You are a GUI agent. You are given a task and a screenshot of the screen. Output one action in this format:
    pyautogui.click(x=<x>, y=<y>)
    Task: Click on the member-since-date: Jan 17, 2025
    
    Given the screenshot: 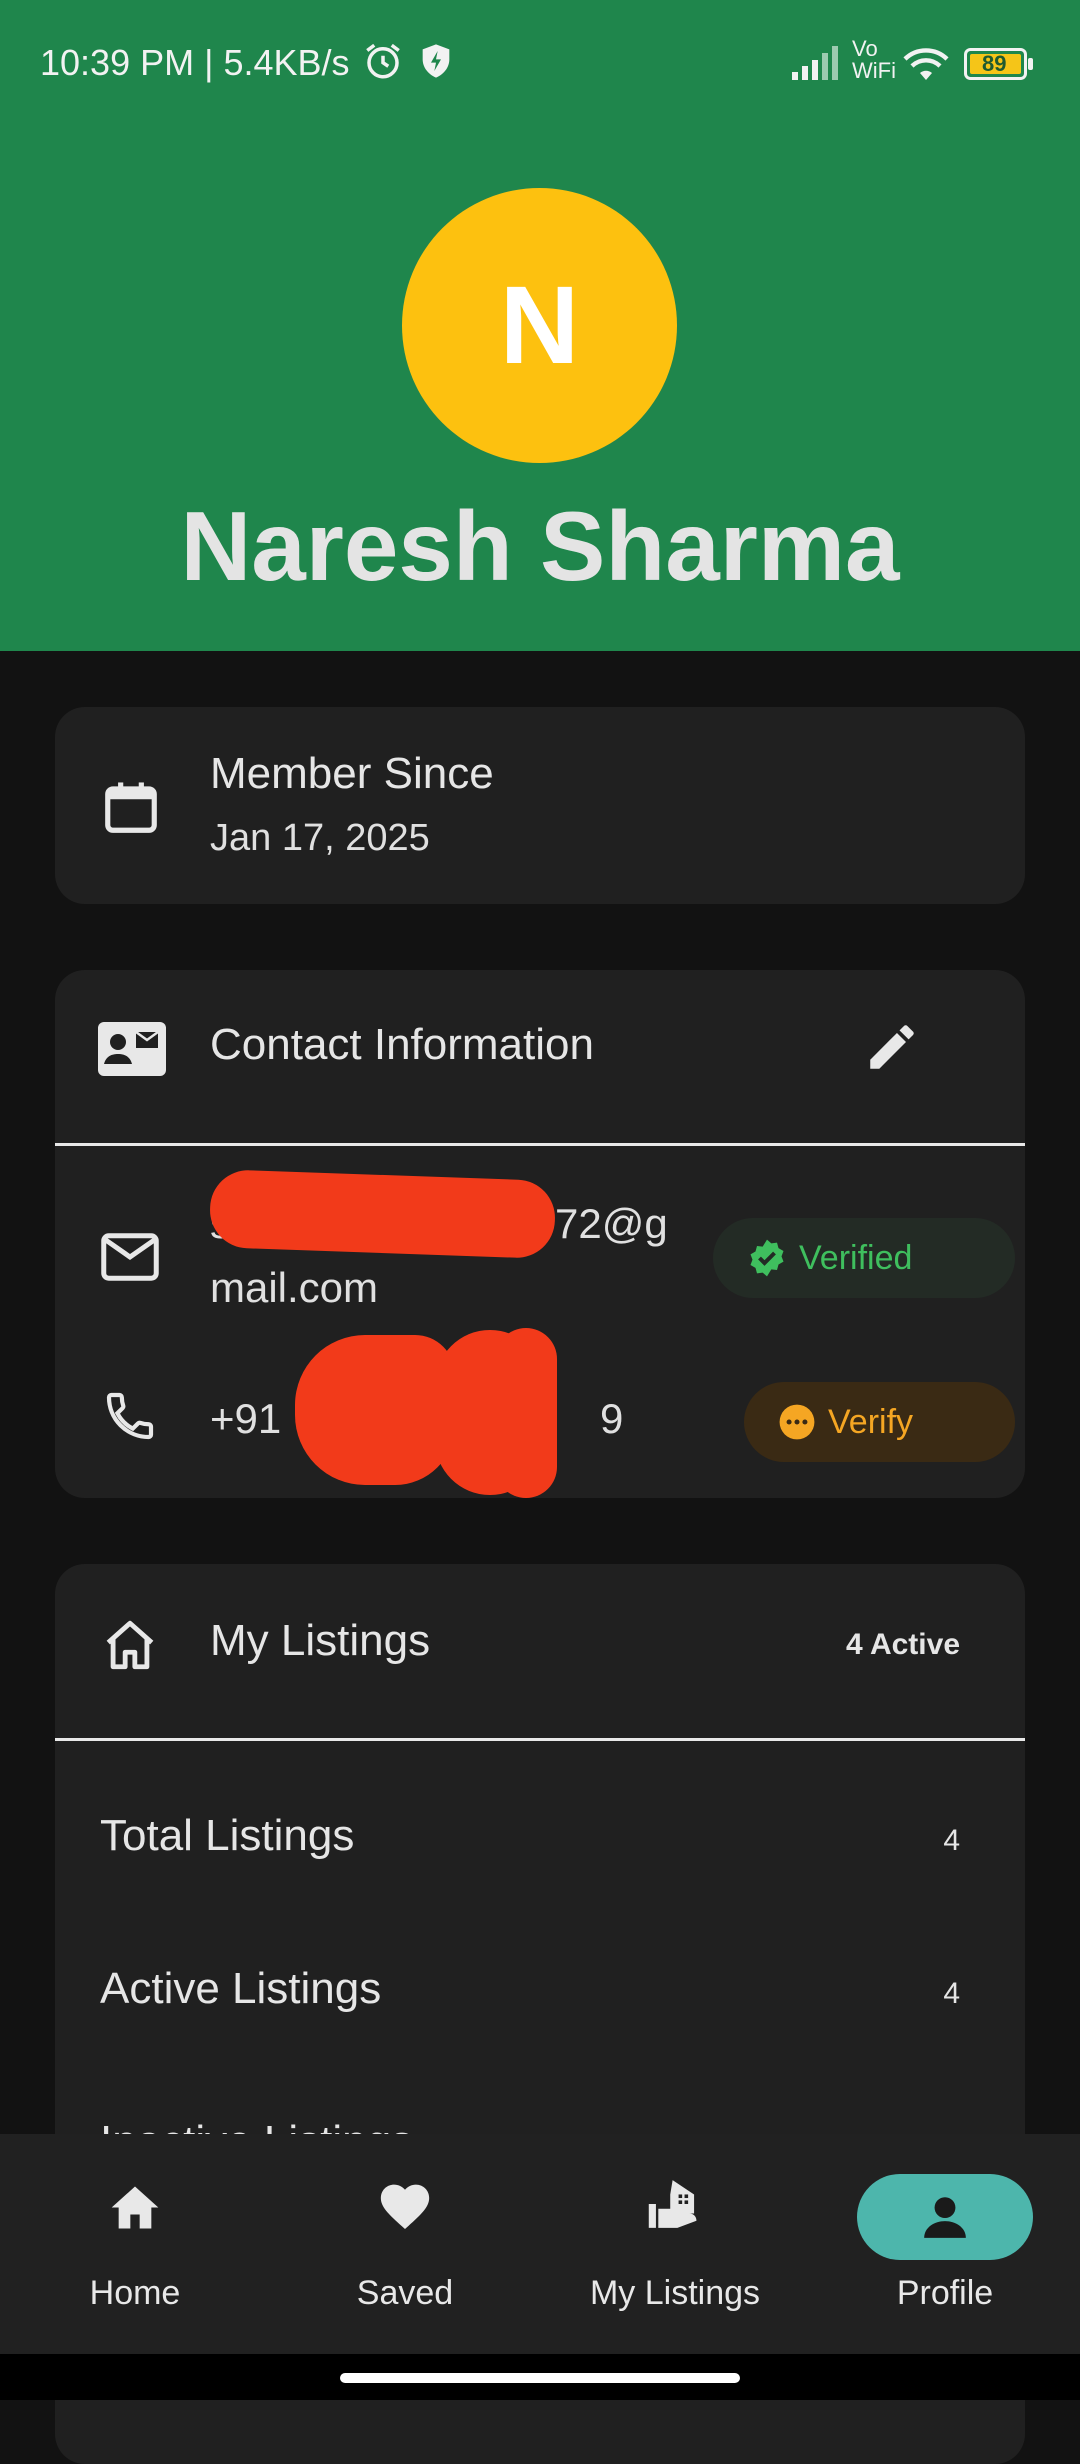 What is the action you would take?
    pyautogui.click(x=320, y=838)
    